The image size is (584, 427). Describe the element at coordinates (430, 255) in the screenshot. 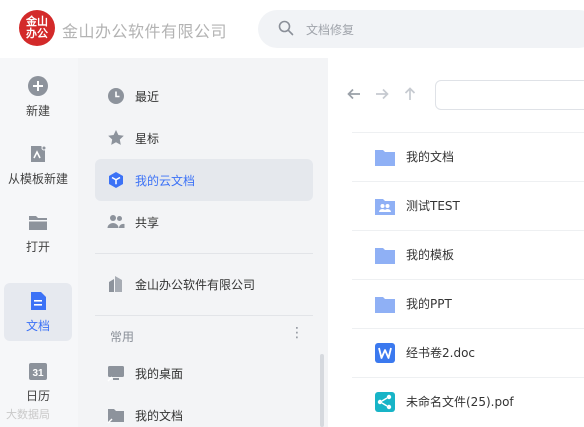

I see `file-name: 我的模板` at that location.